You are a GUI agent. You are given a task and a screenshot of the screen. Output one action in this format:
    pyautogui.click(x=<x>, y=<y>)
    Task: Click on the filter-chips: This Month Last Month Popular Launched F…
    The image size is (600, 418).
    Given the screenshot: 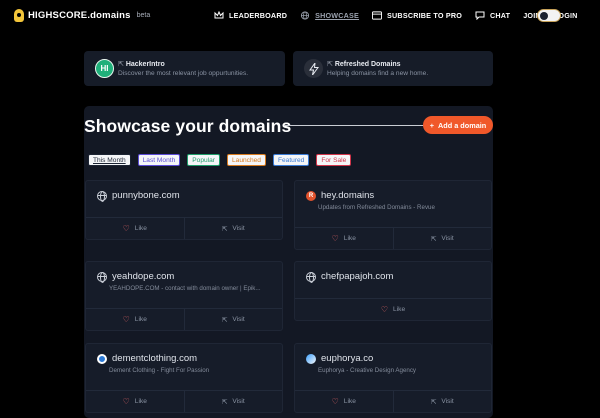 What is the action you would take?
    pyautogui.click(x=220, y=160)
    